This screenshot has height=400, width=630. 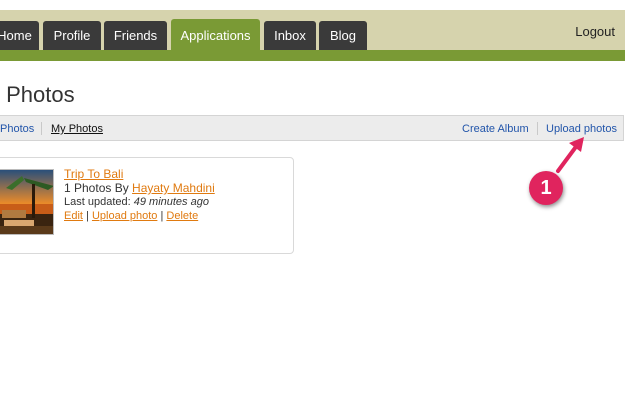 What do you see at coordinates (581, 129) in the screenshot?
I see `upload-photos-link: Upload photos` at bounding box center [581, 129].